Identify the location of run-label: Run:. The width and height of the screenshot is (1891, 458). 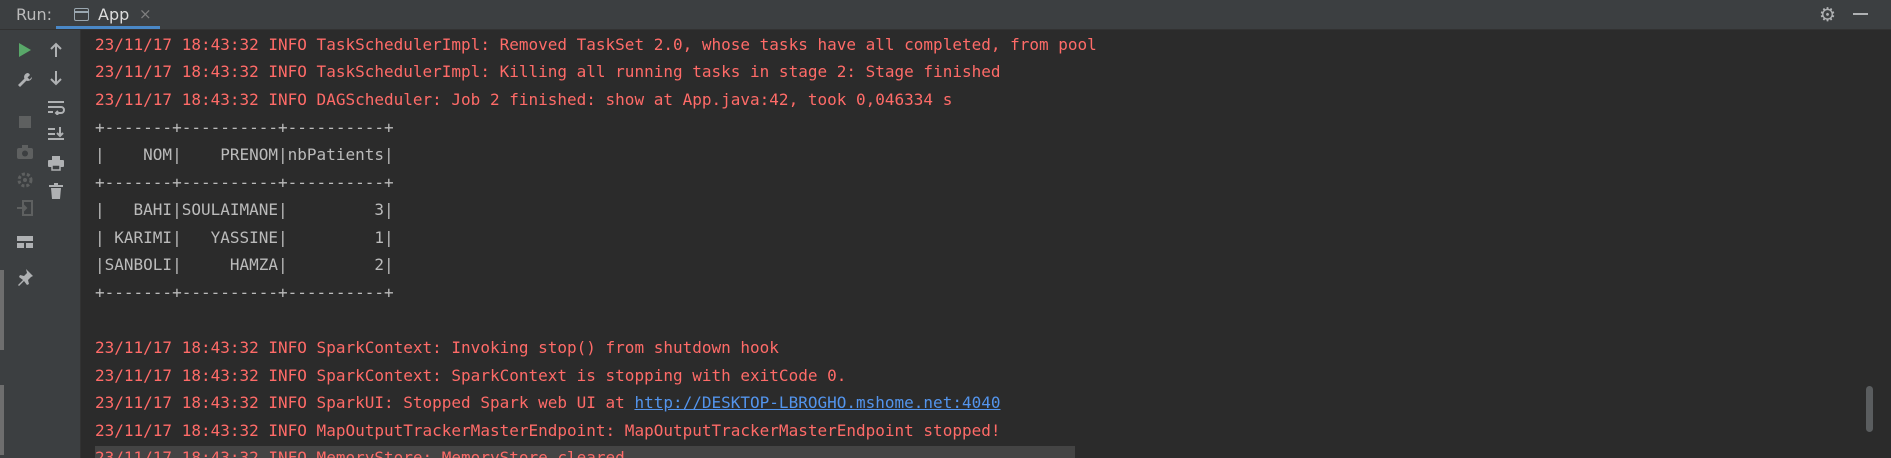
(34, 14).